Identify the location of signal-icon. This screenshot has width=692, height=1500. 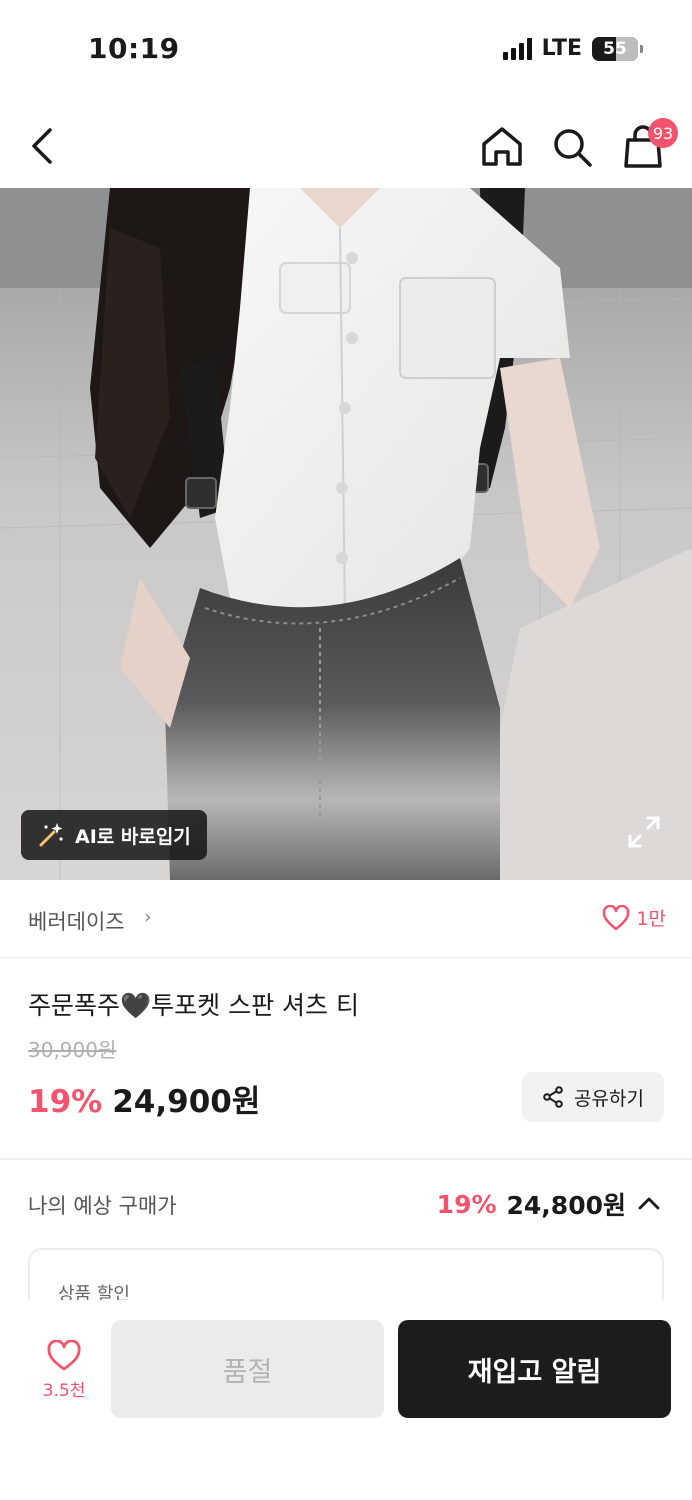
(517, 48).